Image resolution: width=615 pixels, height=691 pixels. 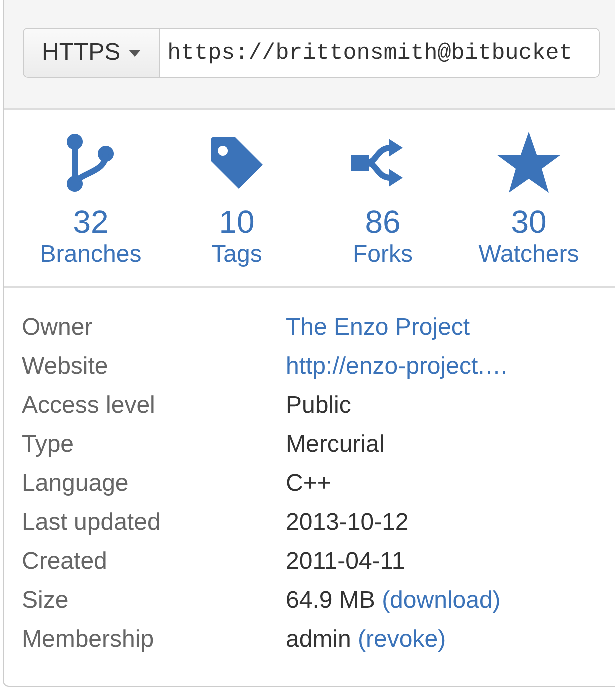 I want to click on detail-value: Mercurial, so click(x=335, y=444).